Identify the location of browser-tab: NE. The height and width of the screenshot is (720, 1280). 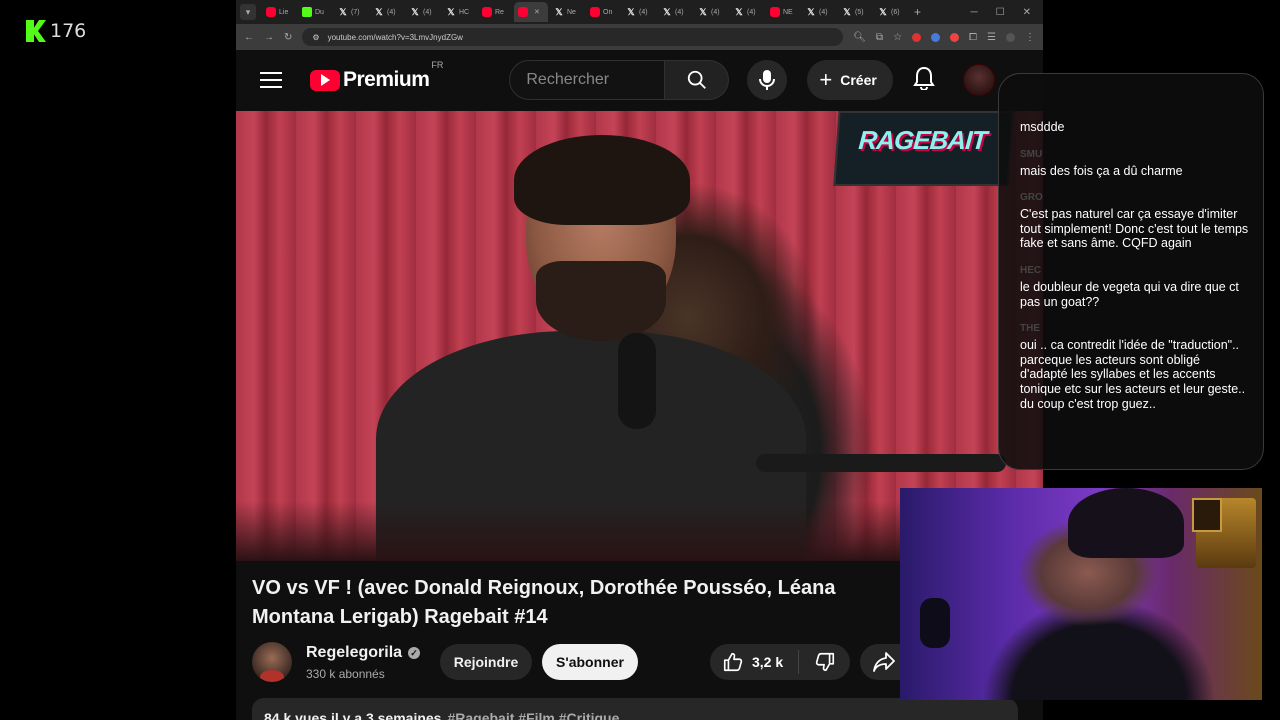
(783, 12).